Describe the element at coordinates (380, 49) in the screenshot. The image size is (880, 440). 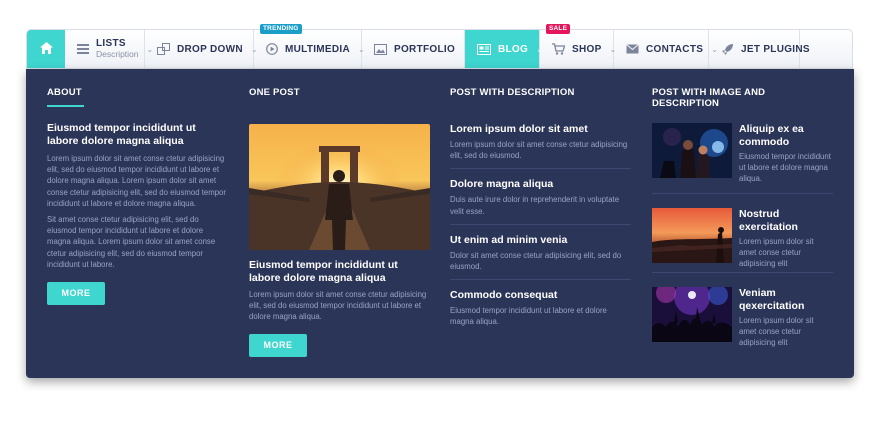
I see `image-icon` at that location.